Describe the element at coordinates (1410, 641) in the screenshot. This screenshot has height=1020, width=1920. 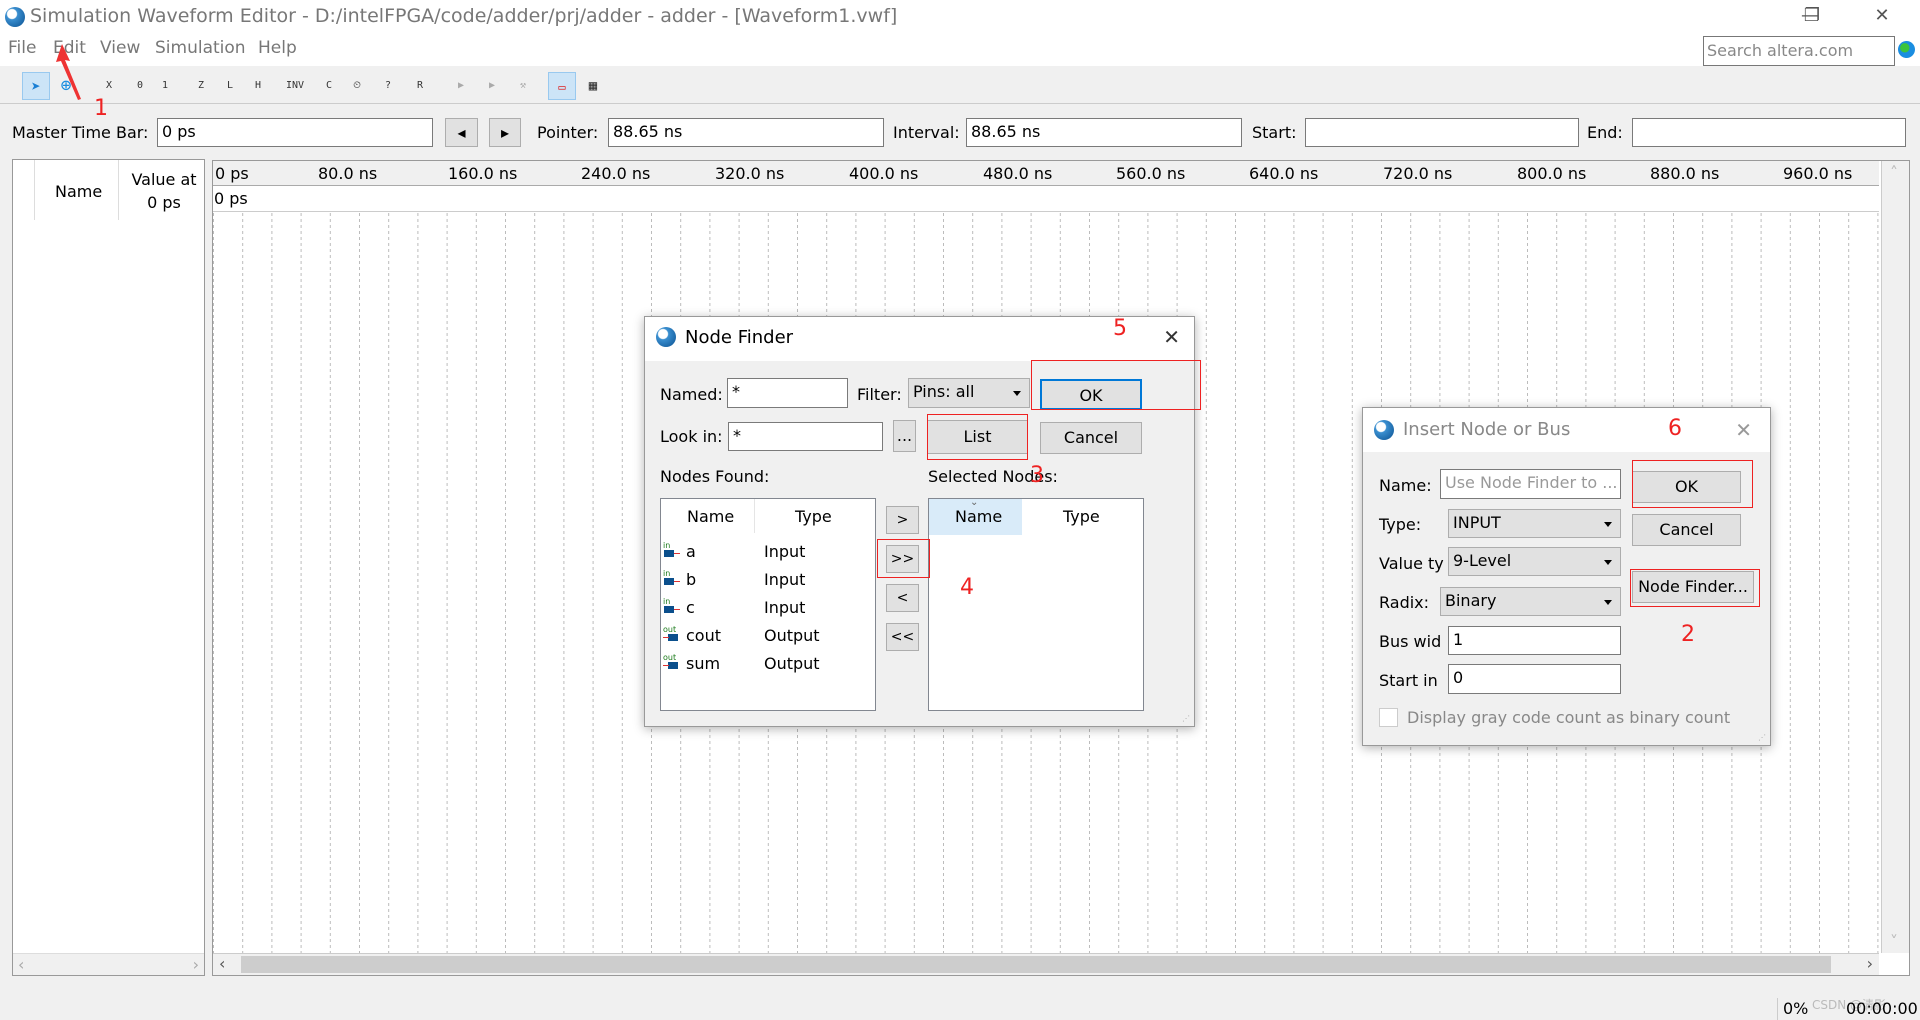
I see `bus-width-label: Bus wid` at that location.